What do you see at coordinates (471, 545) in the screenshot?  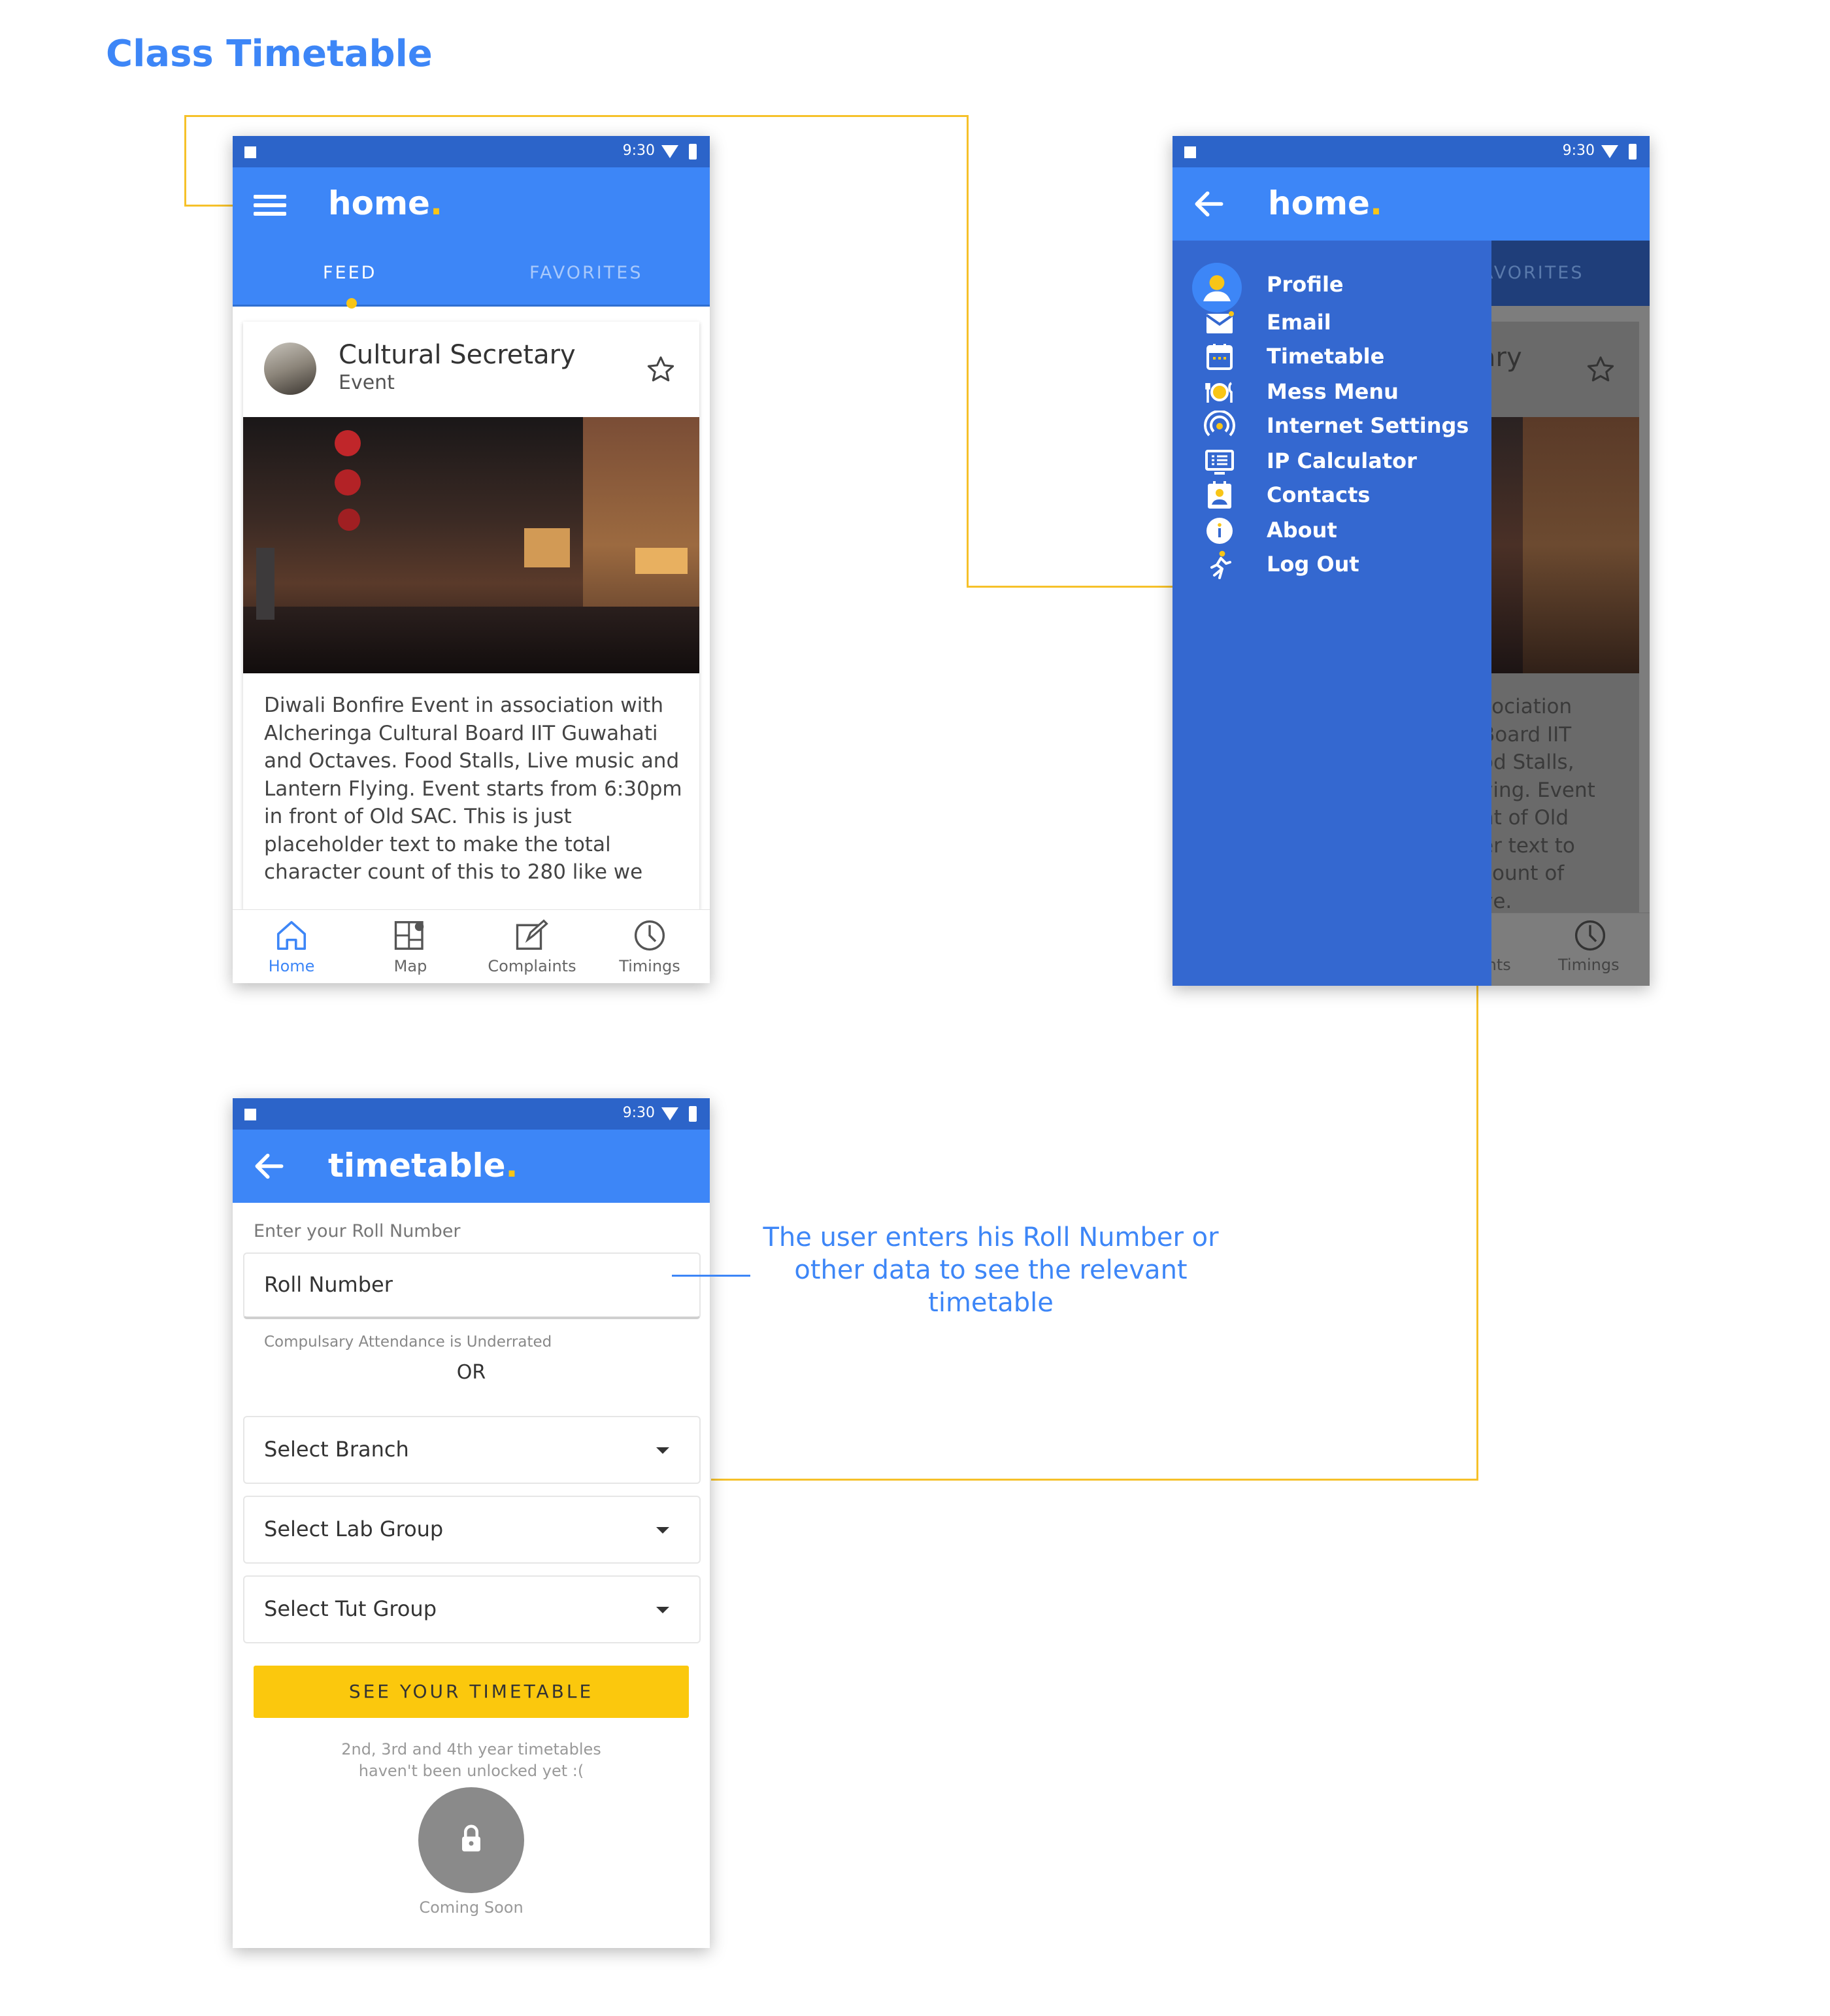 I see `event-image` at bounding box center [471, 545].